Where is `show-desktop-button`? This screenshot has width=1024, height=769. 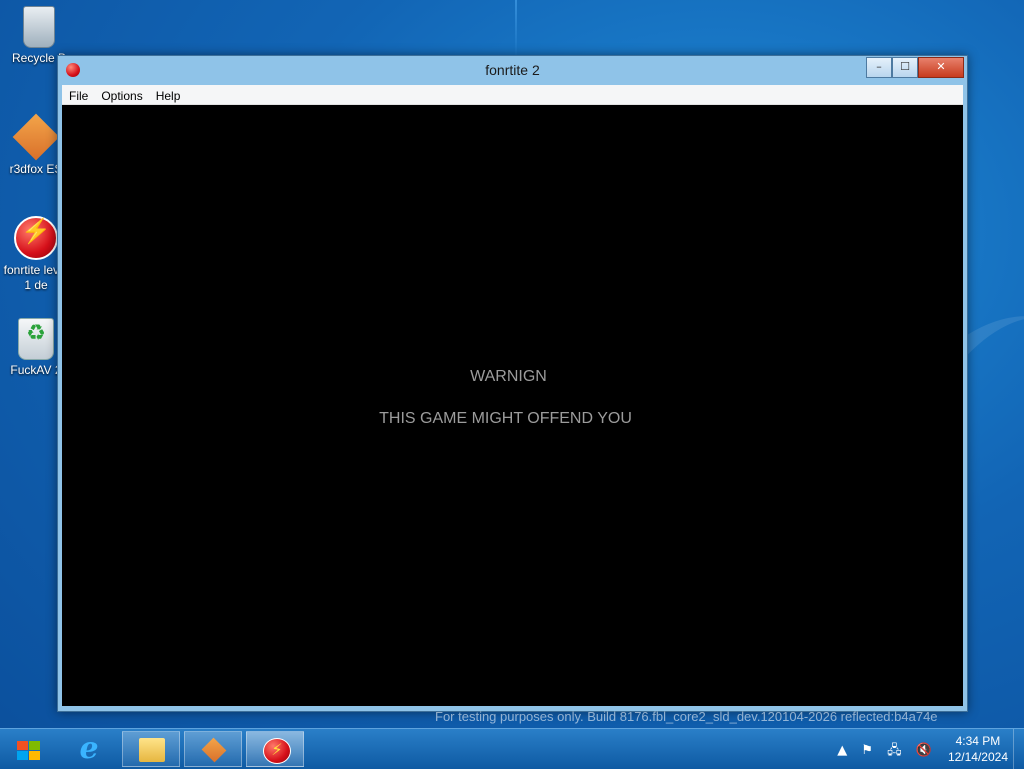 show-desktop-button is located at coordinates (1018, 749).